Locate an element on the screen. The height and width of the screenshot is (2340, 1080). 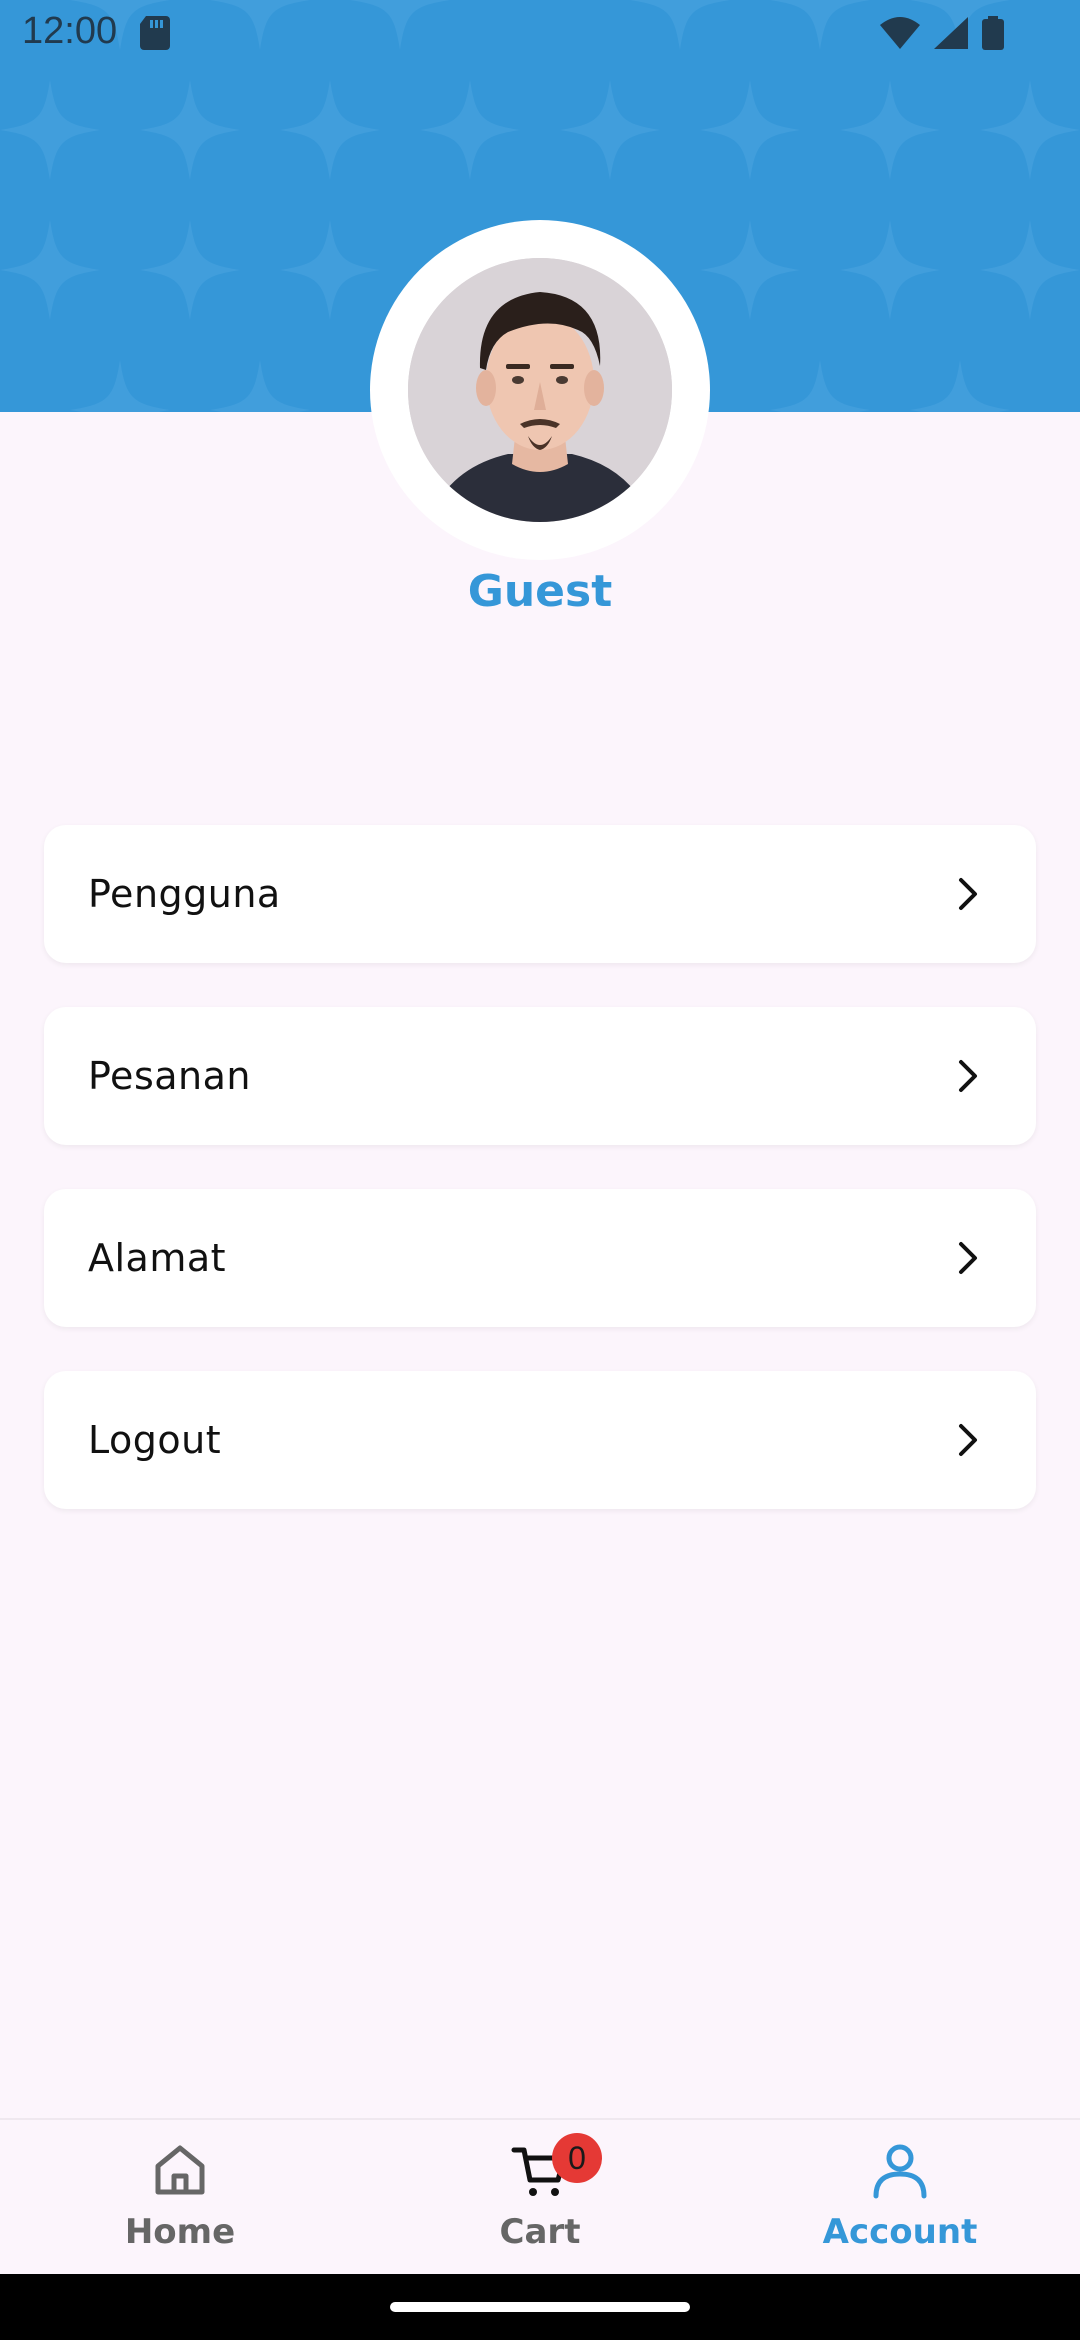
bottom-navigation: Home Cart Account is located at coordinates (540, 2197).